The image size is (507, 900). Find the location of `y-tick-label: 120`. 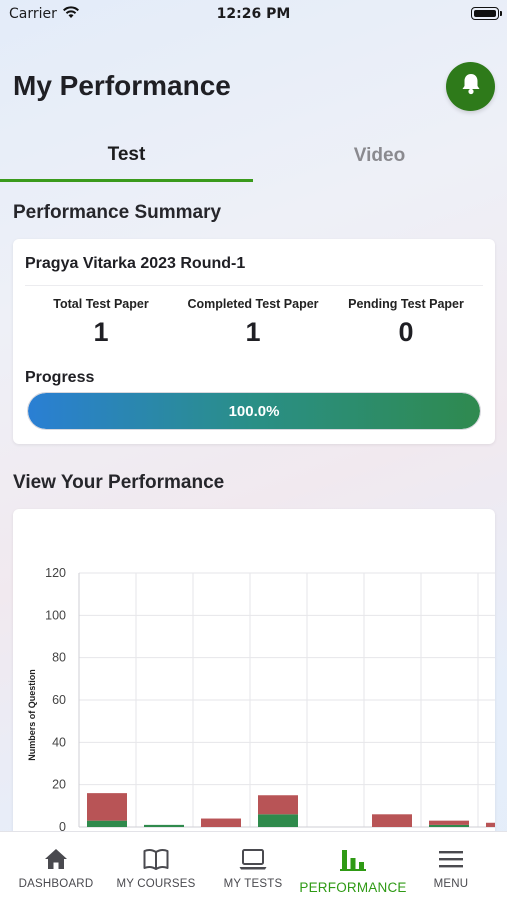

y-tick-label: 120 is located at coordinates (55, 573).